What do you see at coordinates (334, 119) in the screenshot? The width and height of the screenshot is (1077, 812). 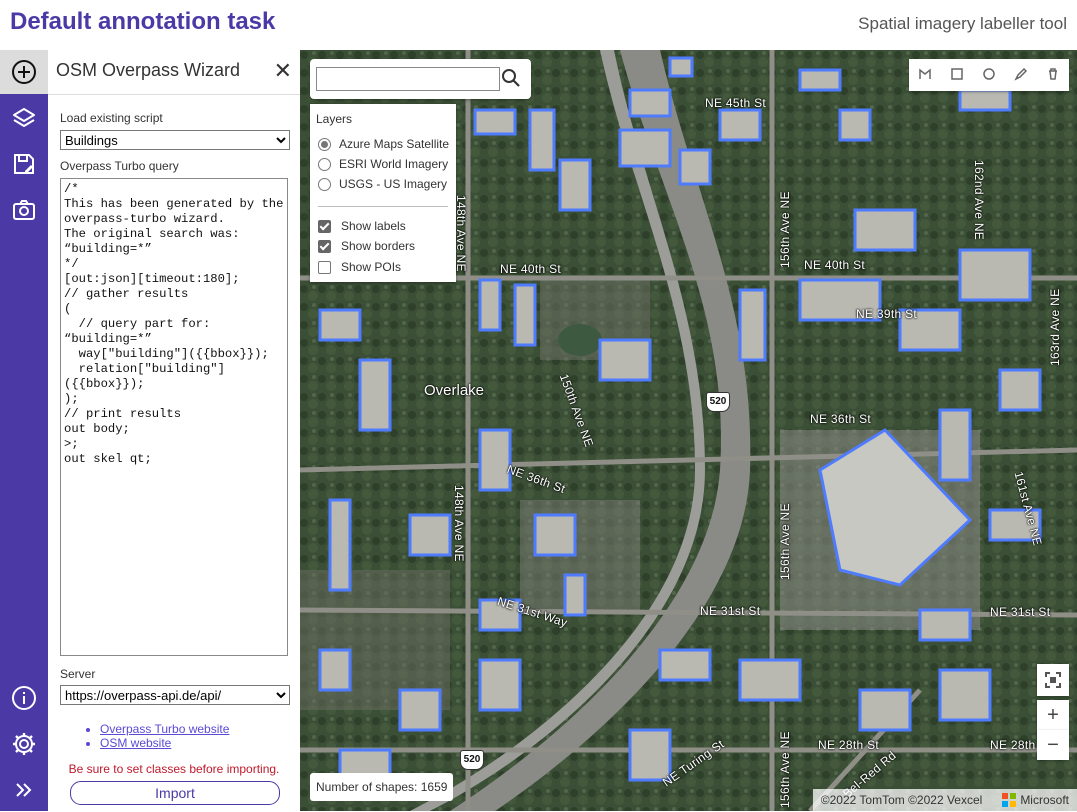 I see `layers-title: Layers` at bounding box center [334, 119].